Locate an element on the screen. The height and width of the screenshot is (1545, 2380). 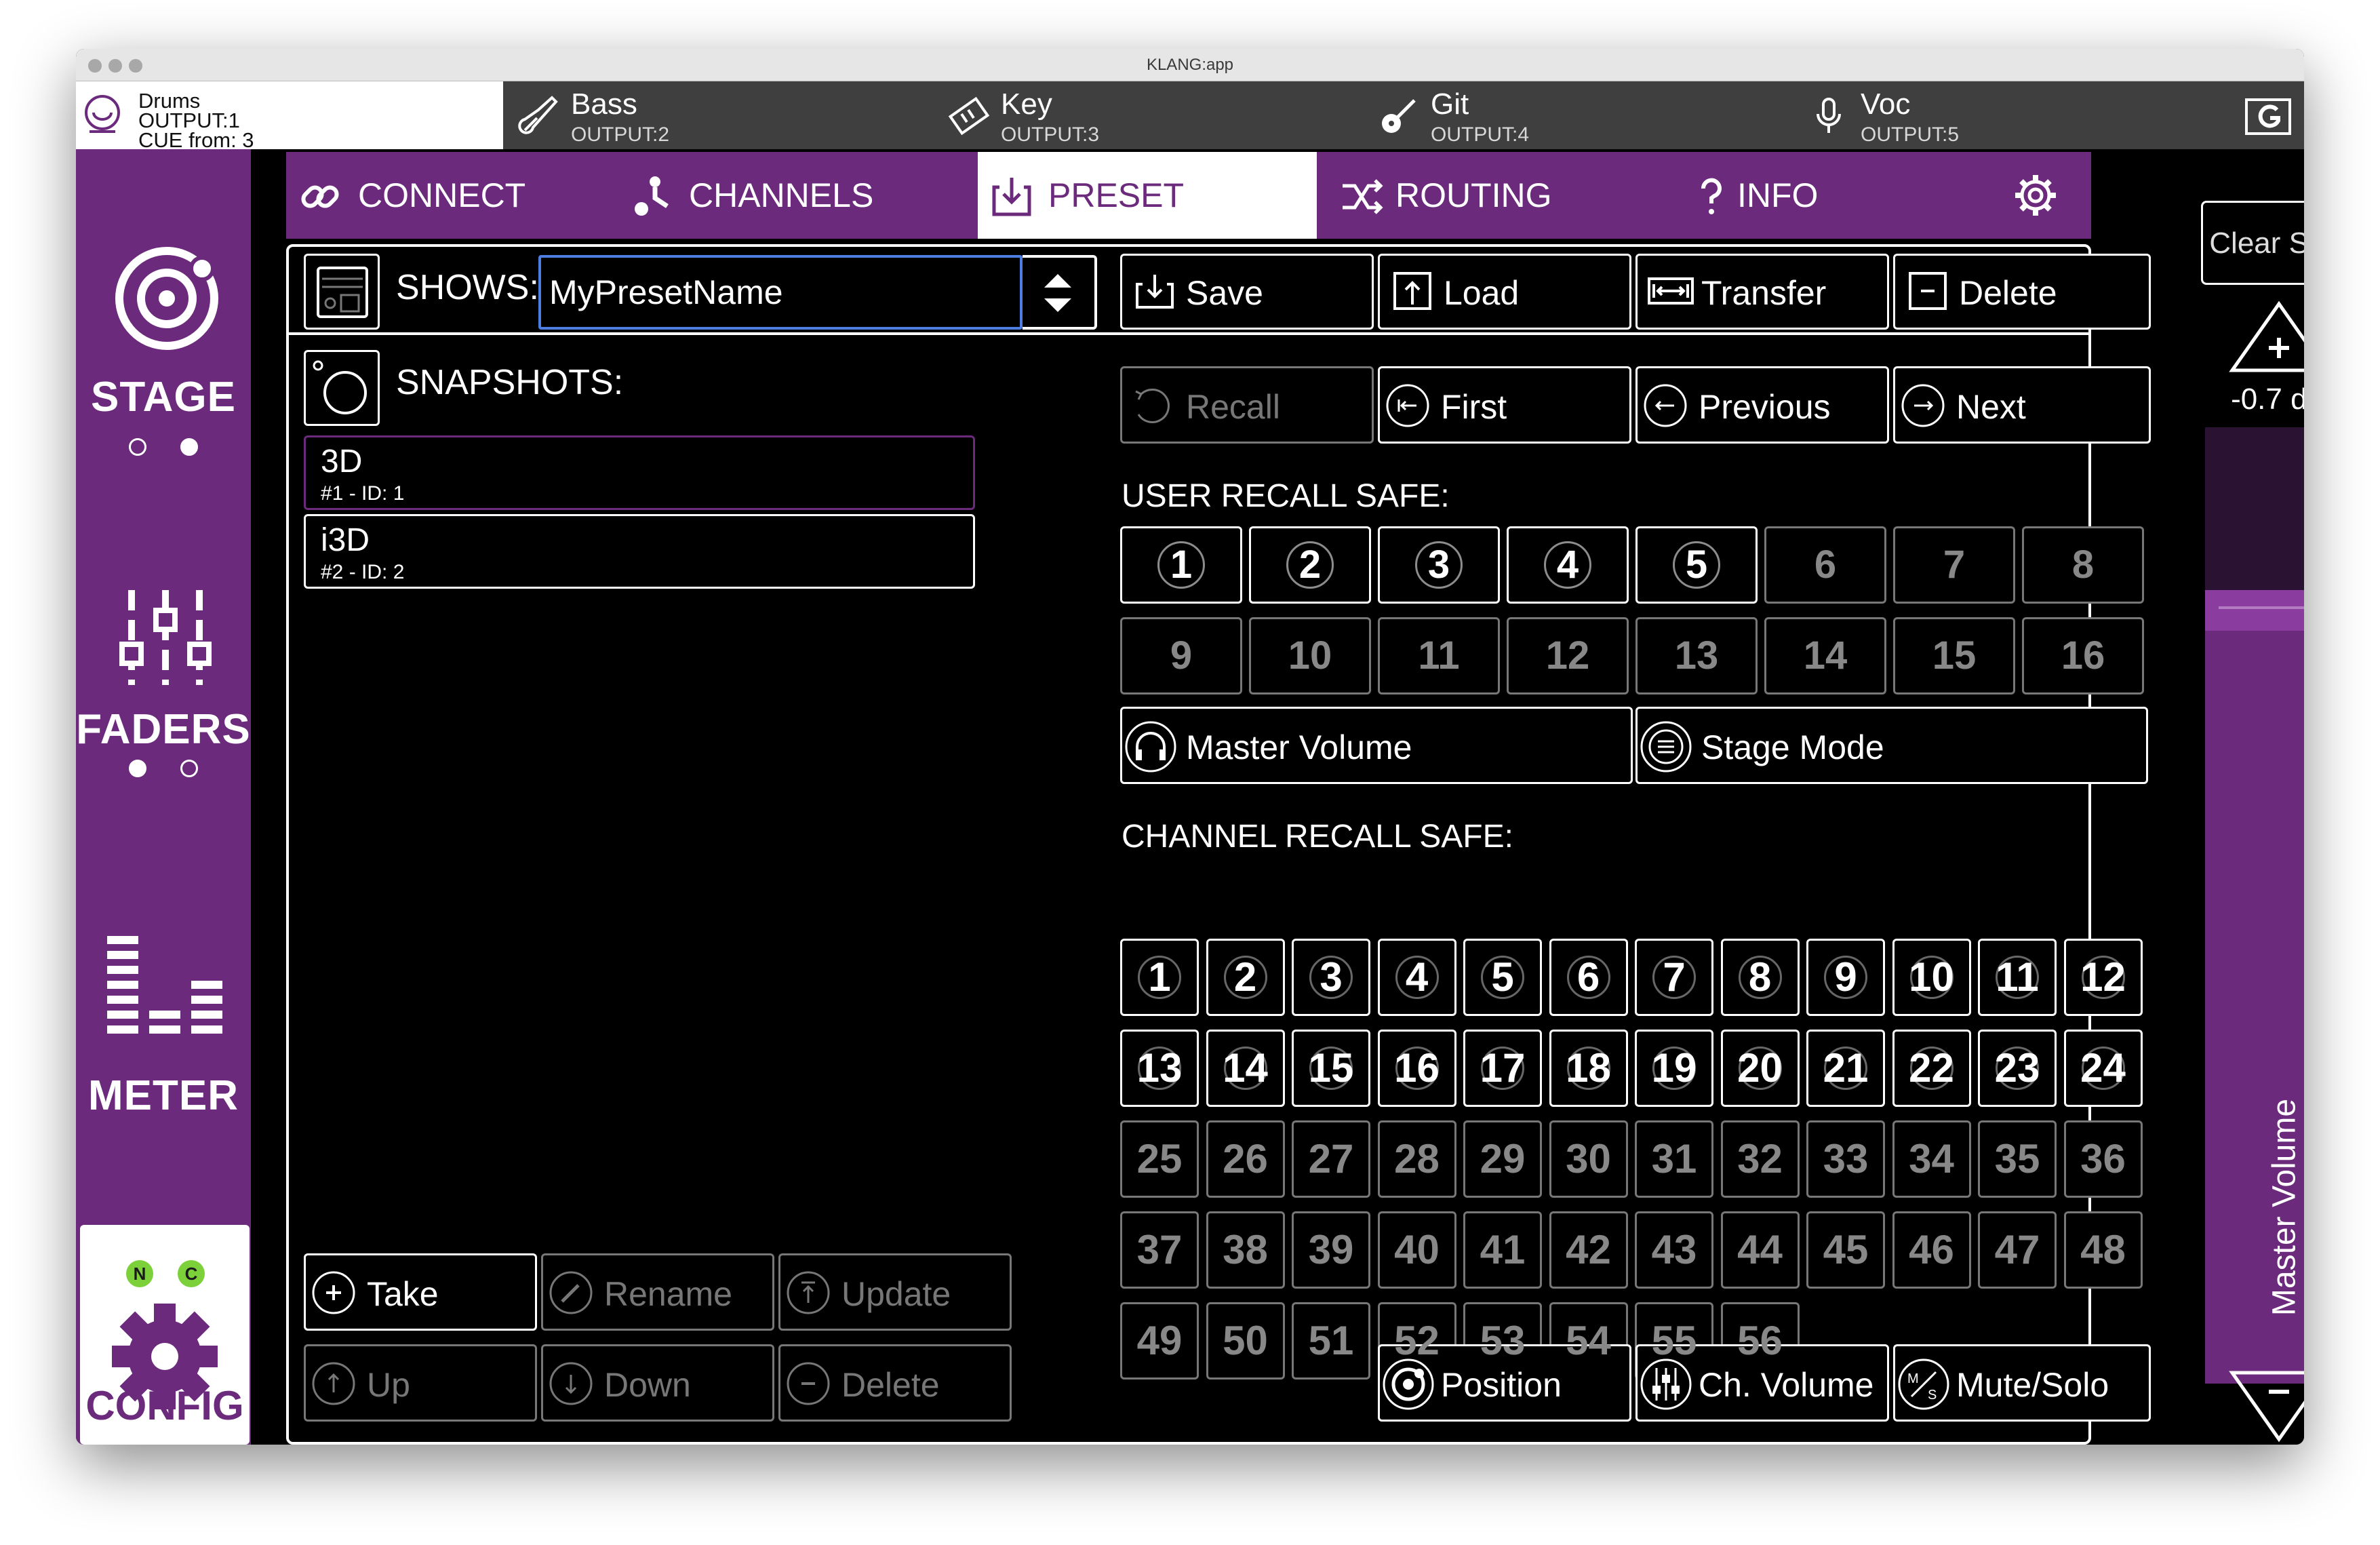
channel-safe-45: 45 is located at coordinates (1845, 1250).